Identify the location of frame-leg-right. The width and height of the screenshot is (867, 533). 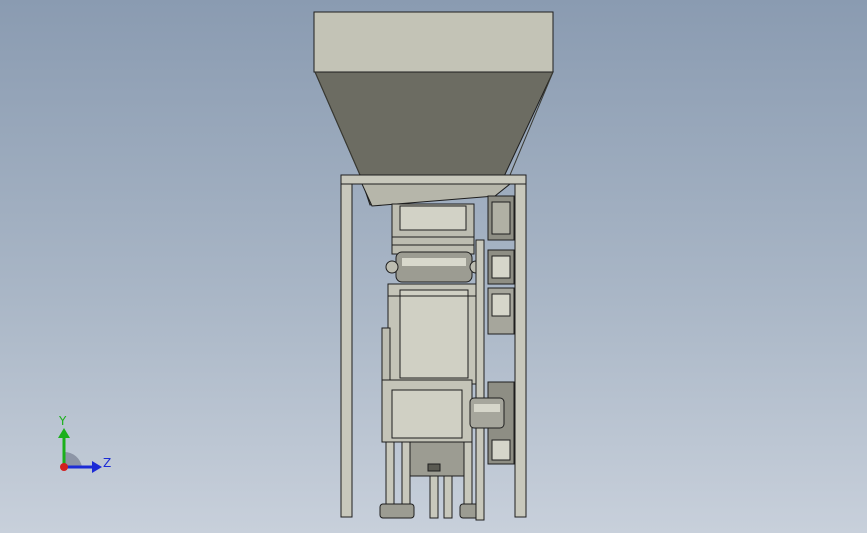
(520, 350).